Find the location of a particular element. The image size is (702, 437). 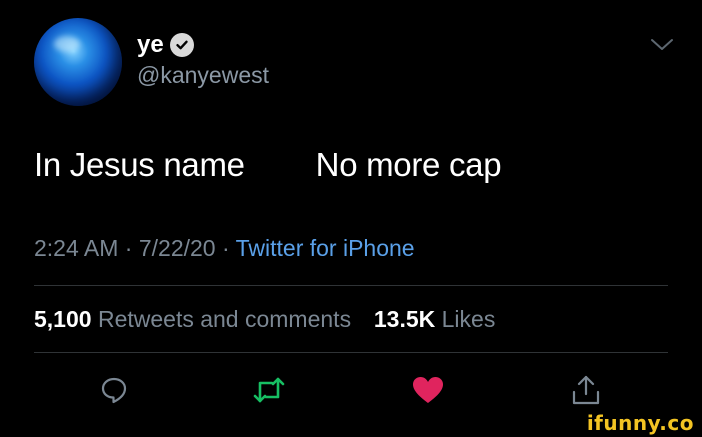

share-icon is located at coordinates (586, 390).